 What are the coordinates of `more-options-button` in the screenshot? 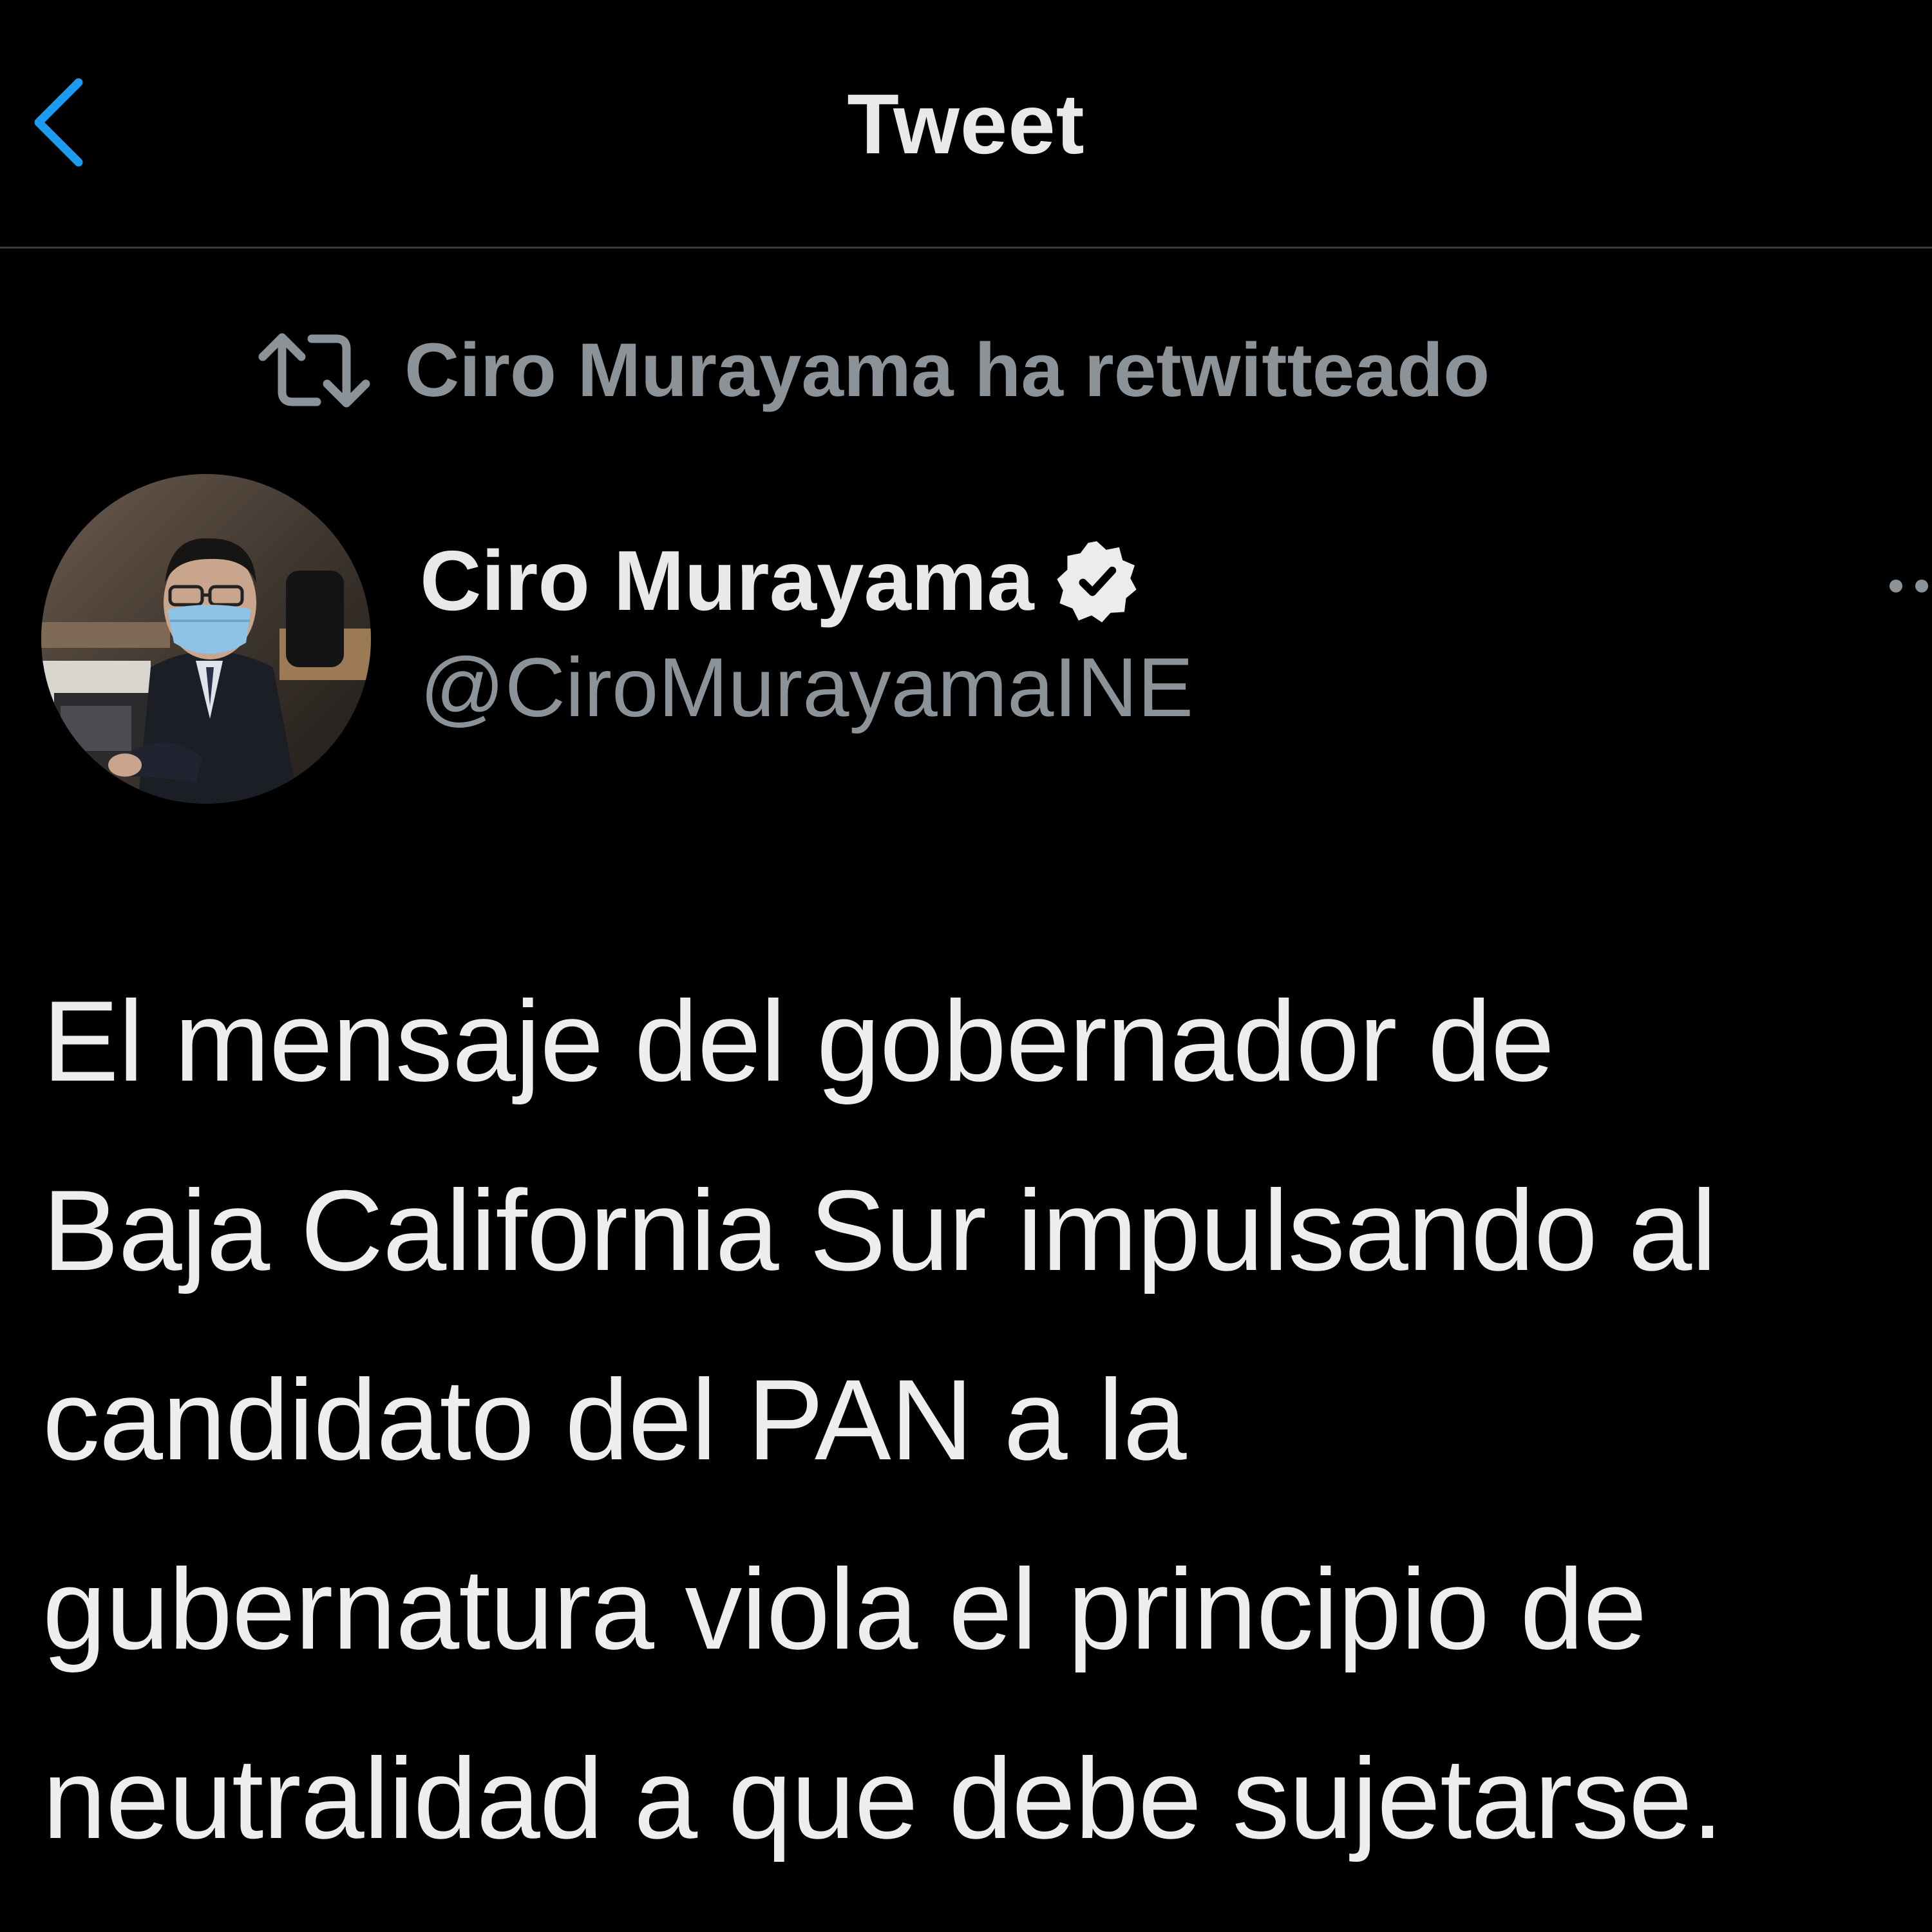 It's located at (1906, 586).